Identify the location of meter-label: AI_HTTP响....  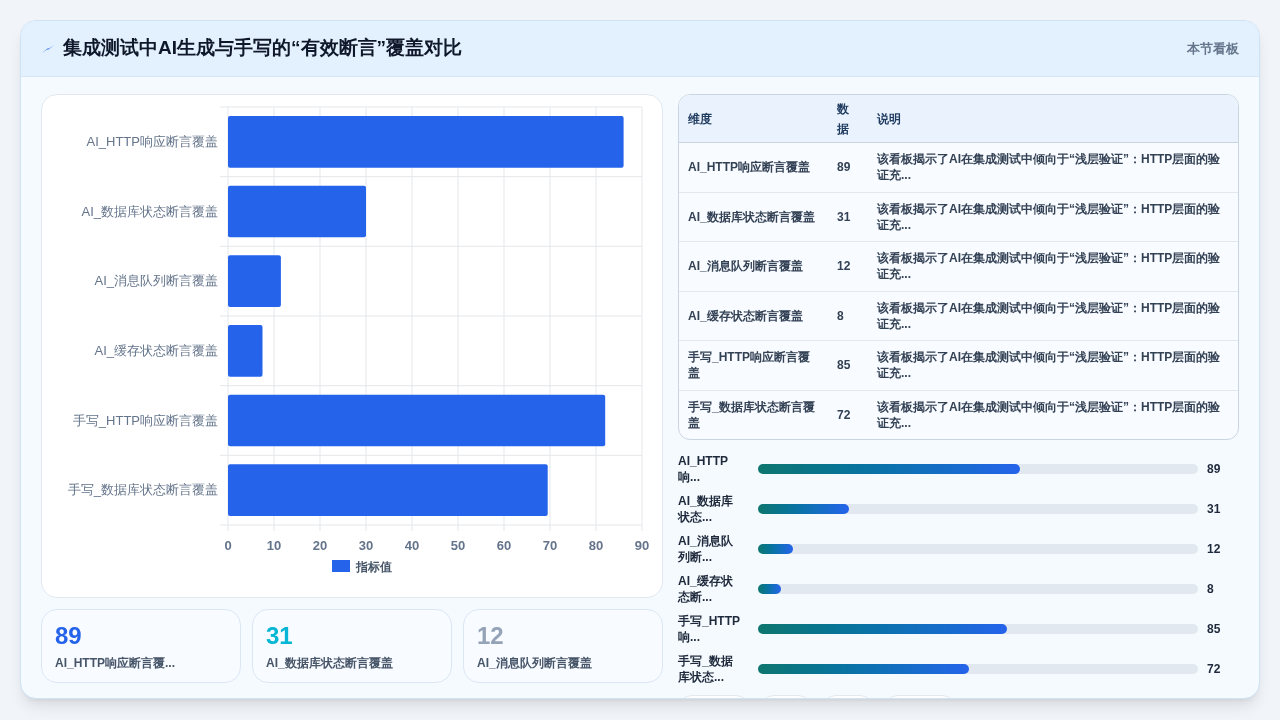
(703, 468).